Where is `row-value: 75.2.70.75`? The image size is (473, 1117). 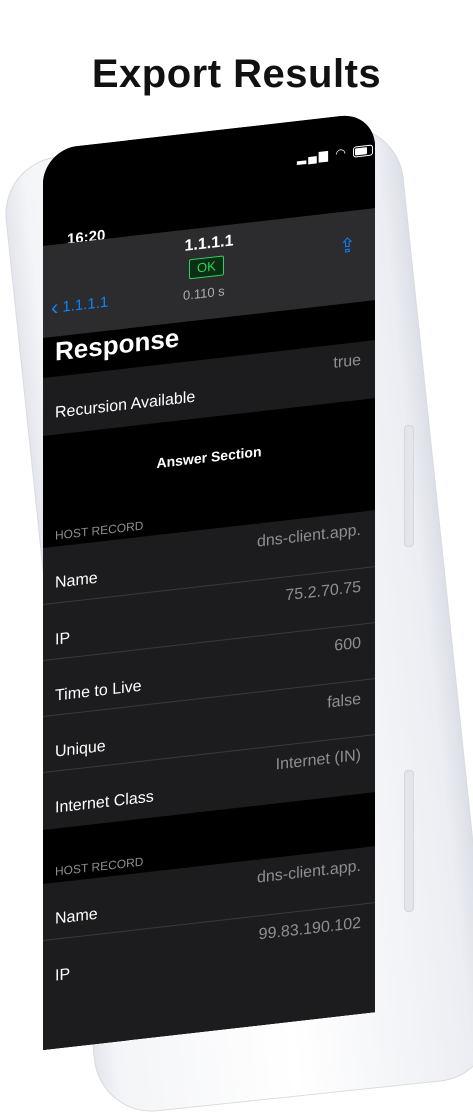
row-value: 75.2.70.75 is located at coordinates (323, 591).